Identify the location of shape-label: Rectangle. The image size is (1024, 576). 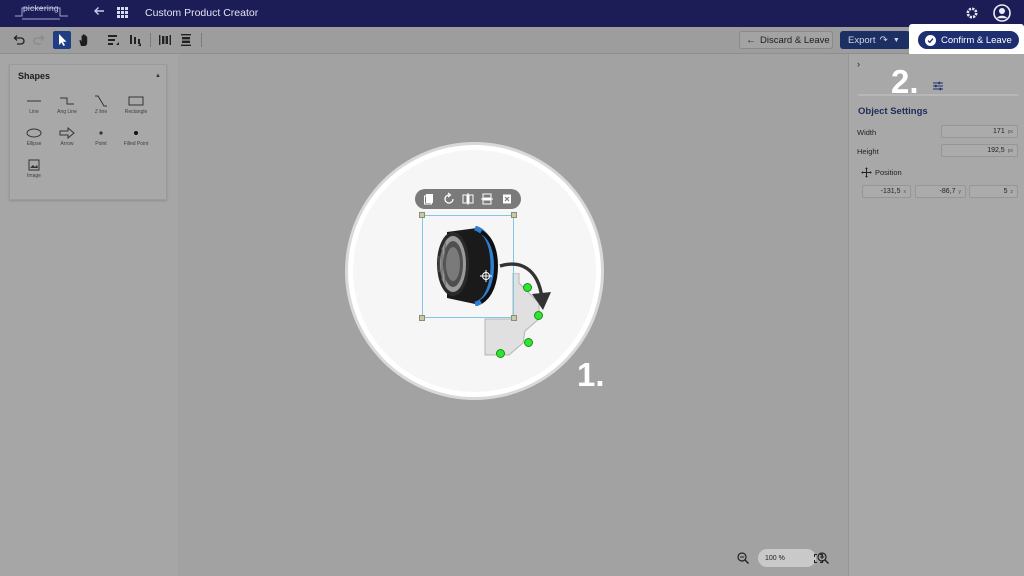
(136, 112).